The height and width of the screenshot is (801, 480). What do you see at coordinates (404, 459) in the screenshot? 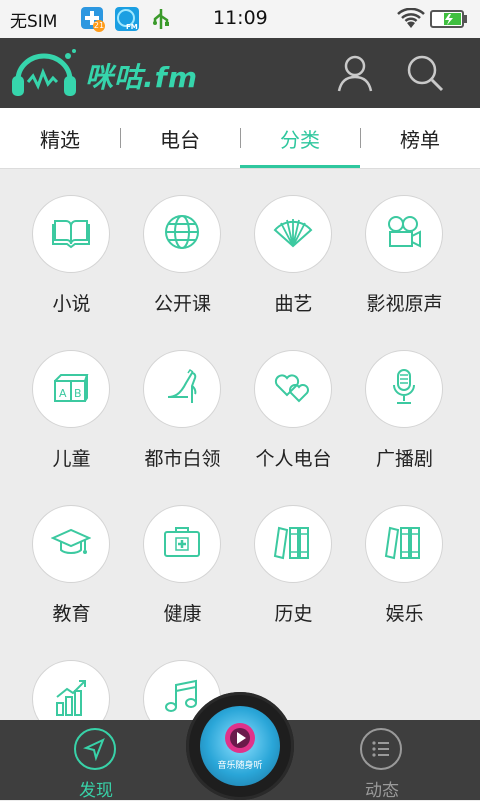
I see `category-label: 广播剧` at bounding box center [404, 459].